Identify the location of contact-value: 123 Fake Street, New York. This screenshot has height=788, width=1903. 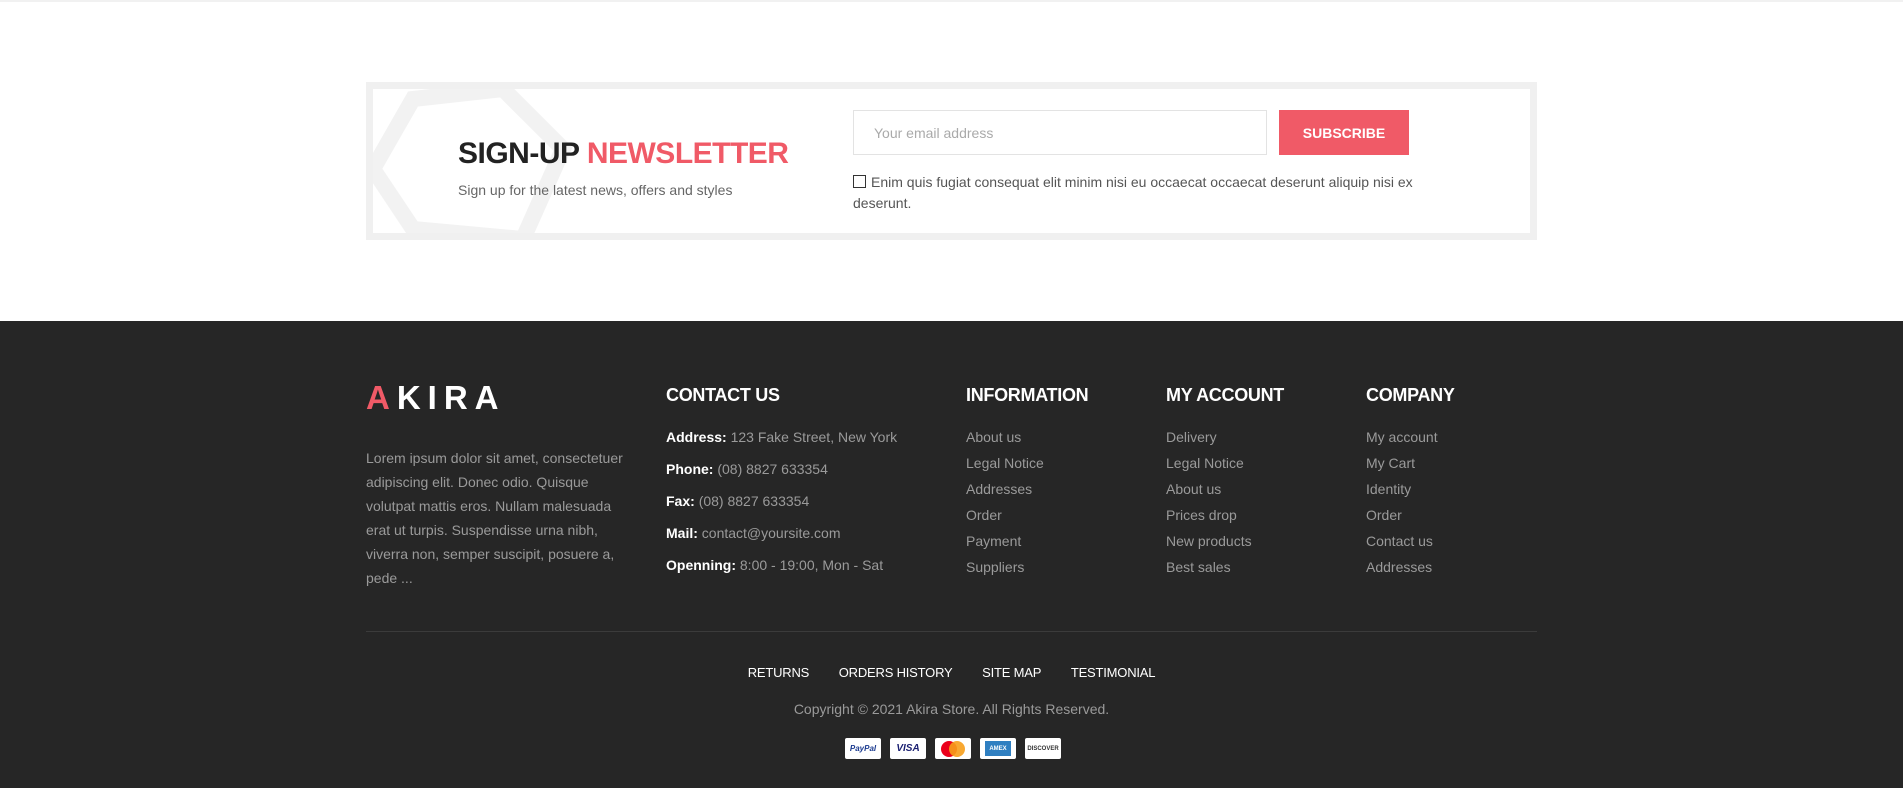
(814, 437).